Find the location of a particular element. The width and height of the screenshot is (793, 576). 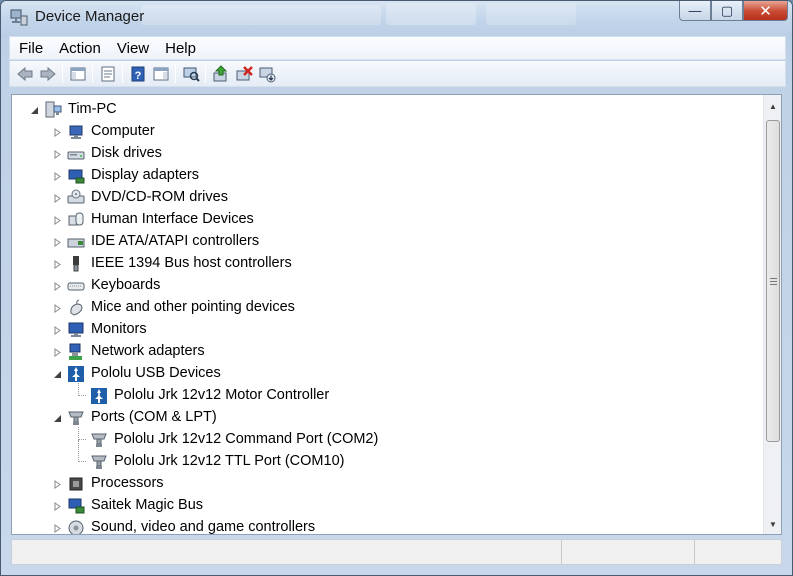

tree-node-label: Human Interface Devices is located at coordinates (172, 219).